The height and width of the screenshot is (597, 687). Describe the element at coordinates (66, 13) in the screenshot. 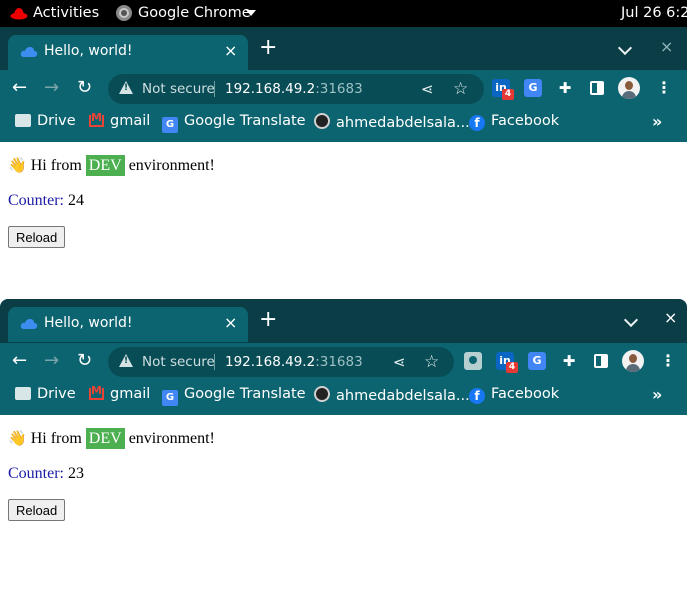

I see `activities-button: Activities` at that location.